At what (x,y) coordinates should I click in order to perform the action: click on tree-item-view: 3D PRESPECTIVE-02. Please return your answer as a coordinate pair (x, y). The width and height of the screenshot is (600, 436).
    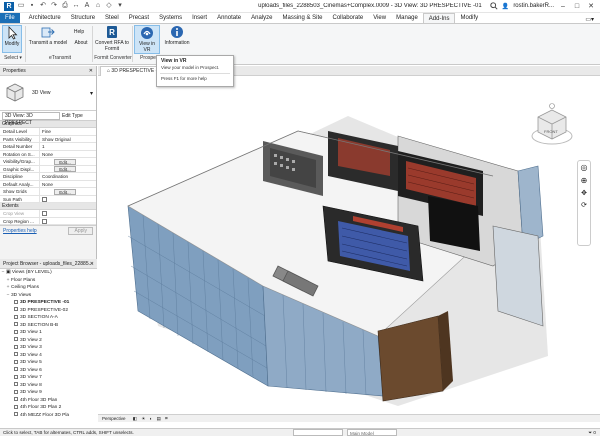
    Looking at the image, I should click on (48, 311).